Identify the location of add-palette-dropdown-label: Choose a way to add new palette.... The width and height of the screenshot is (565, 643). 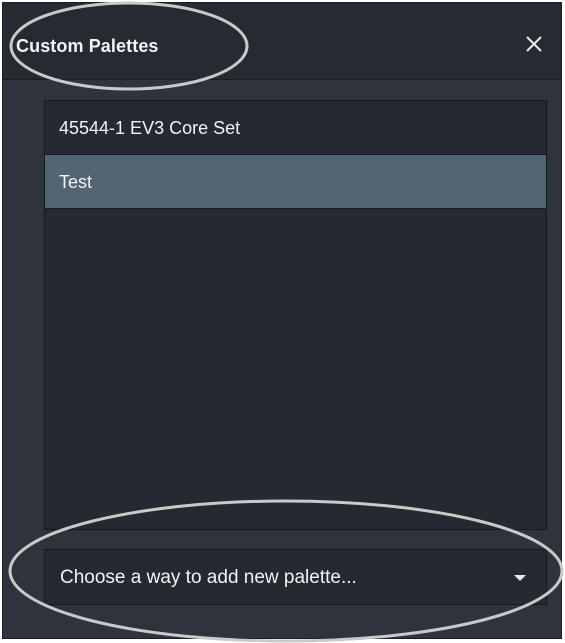
(208, 577).